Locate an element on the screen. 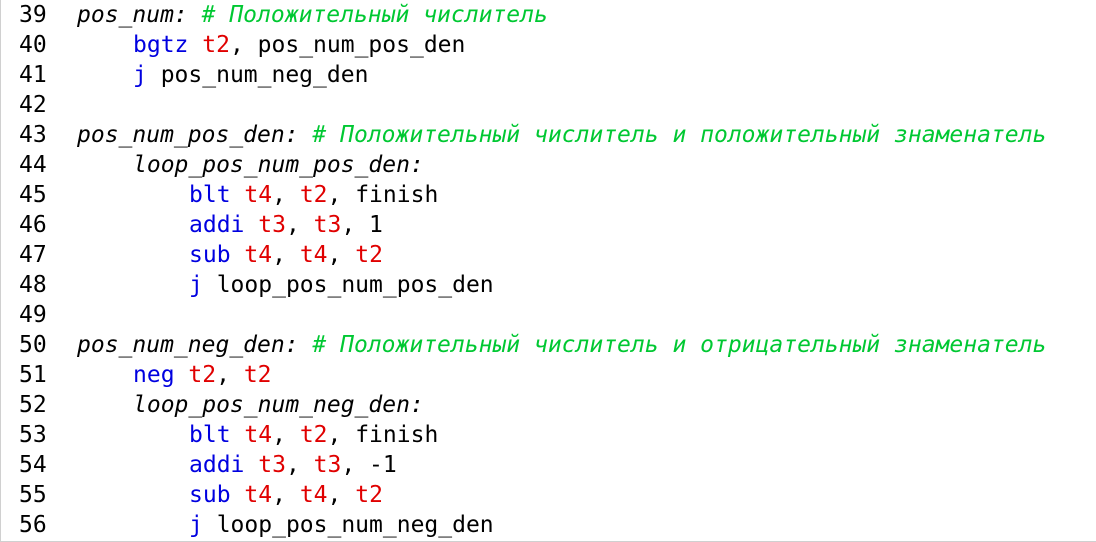 This screenshot has width=1096, height=542. code-label: pos_num_neg_den: is located at coordinates (188, 345).